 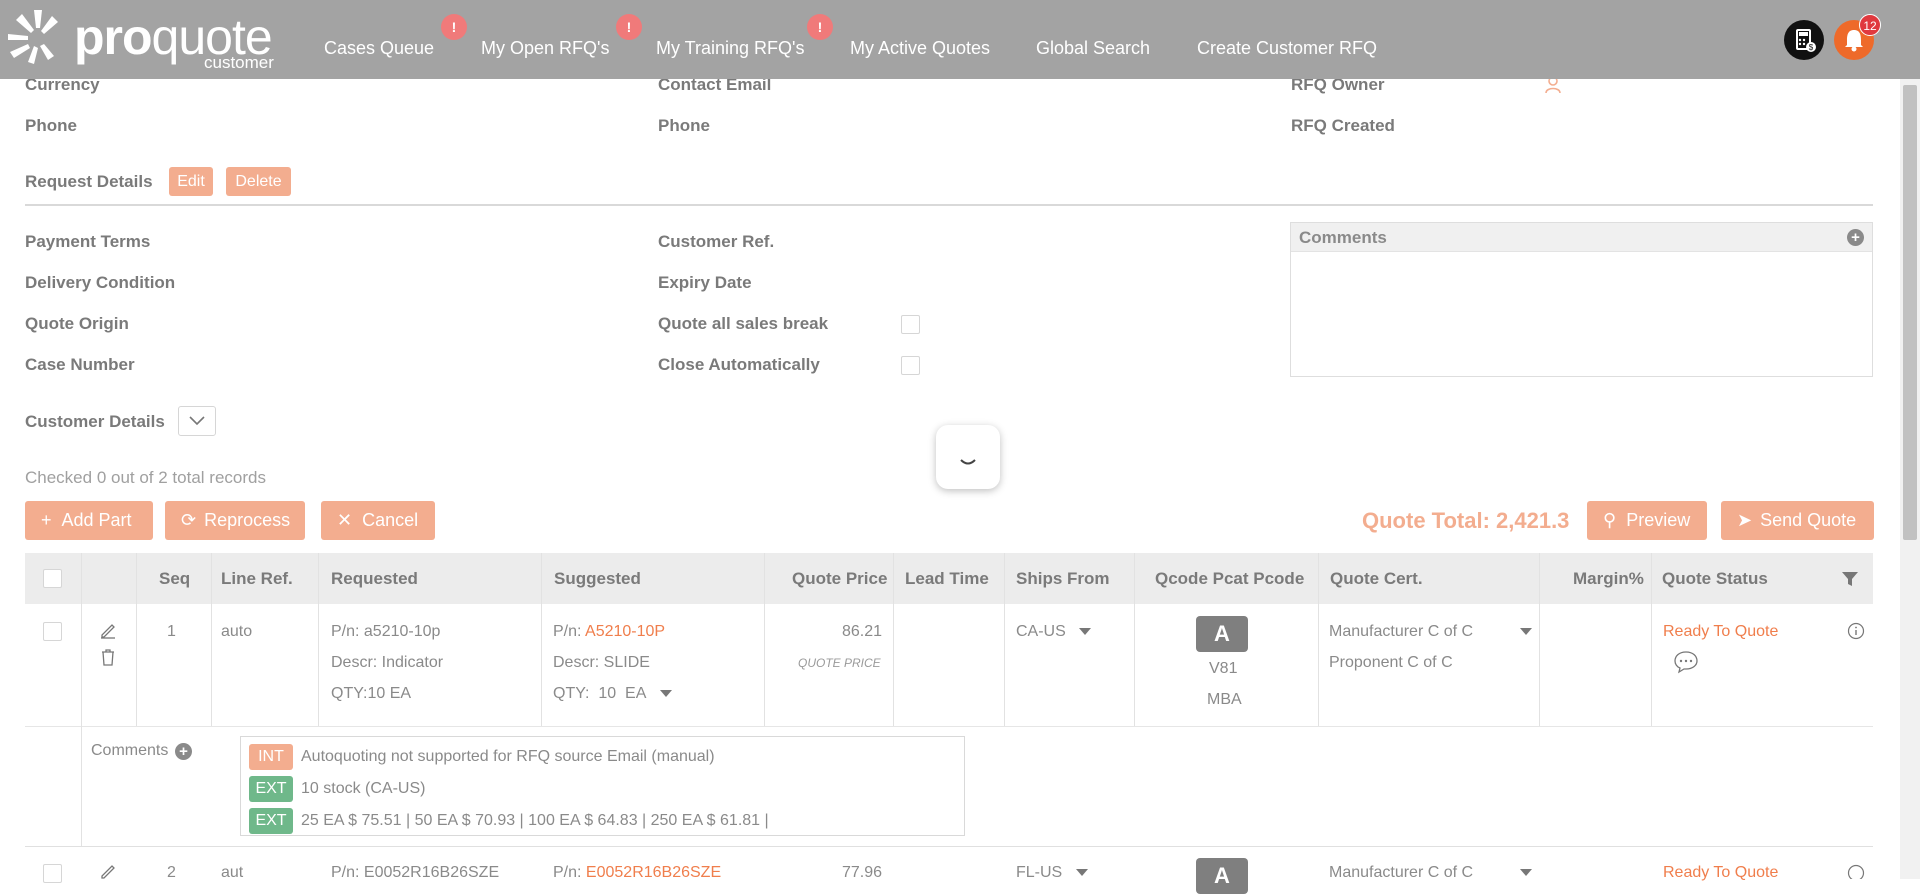 I want to click on suggested-pn: P/n: A5210-10P, so click(x=609, y=631).